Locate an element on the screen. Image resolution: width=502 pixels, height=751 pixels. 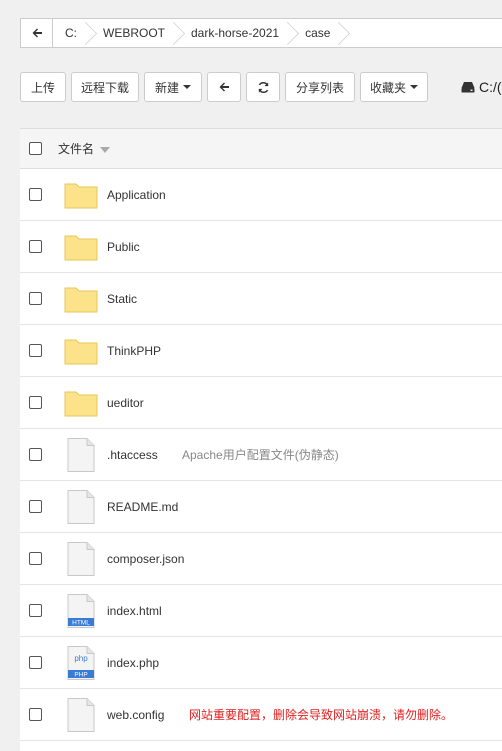
file-note: 网站重要配置，删除会导致网站崩溃，请勿删除。 is located at coordinates (321, 715).